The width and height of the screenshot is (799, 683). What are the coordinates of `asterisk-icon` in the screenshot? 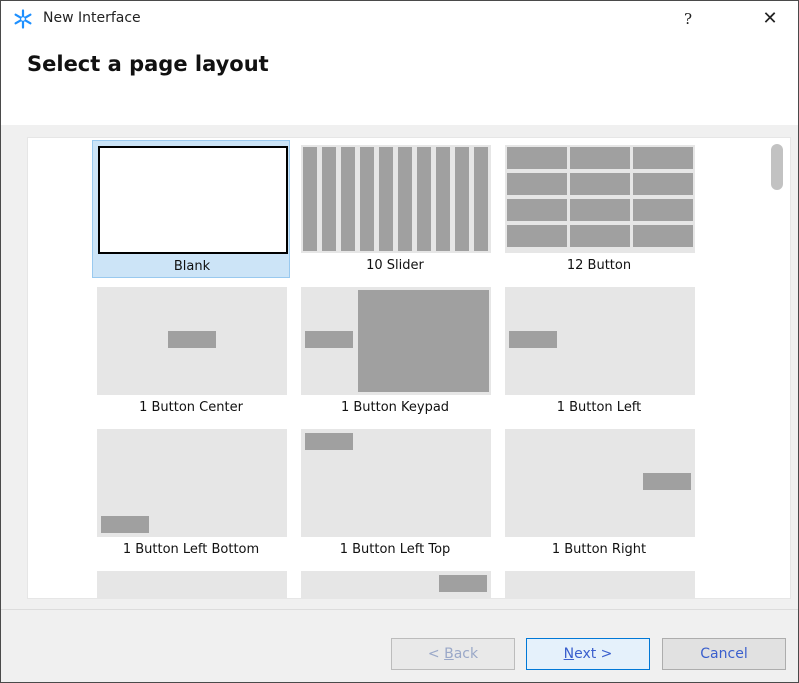 It's located at (23, 19).